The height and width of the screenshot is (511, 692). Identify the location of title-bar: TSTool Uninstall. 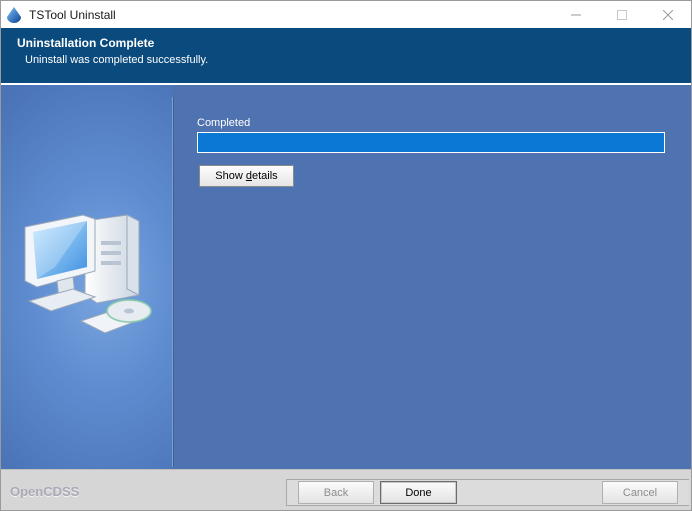
(346, 14).